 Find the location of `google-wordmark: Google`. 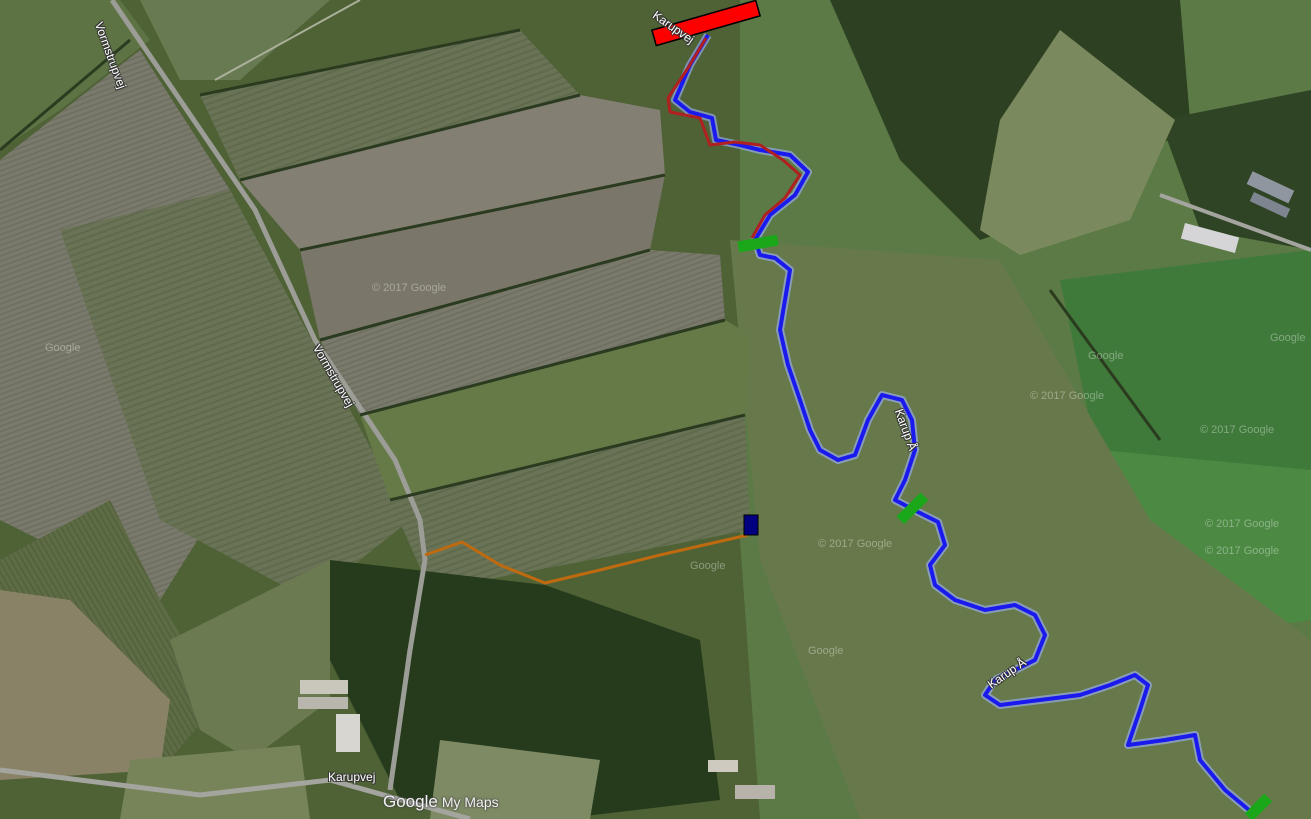

google-wordmark: Google is located at coordinates (410, 801).